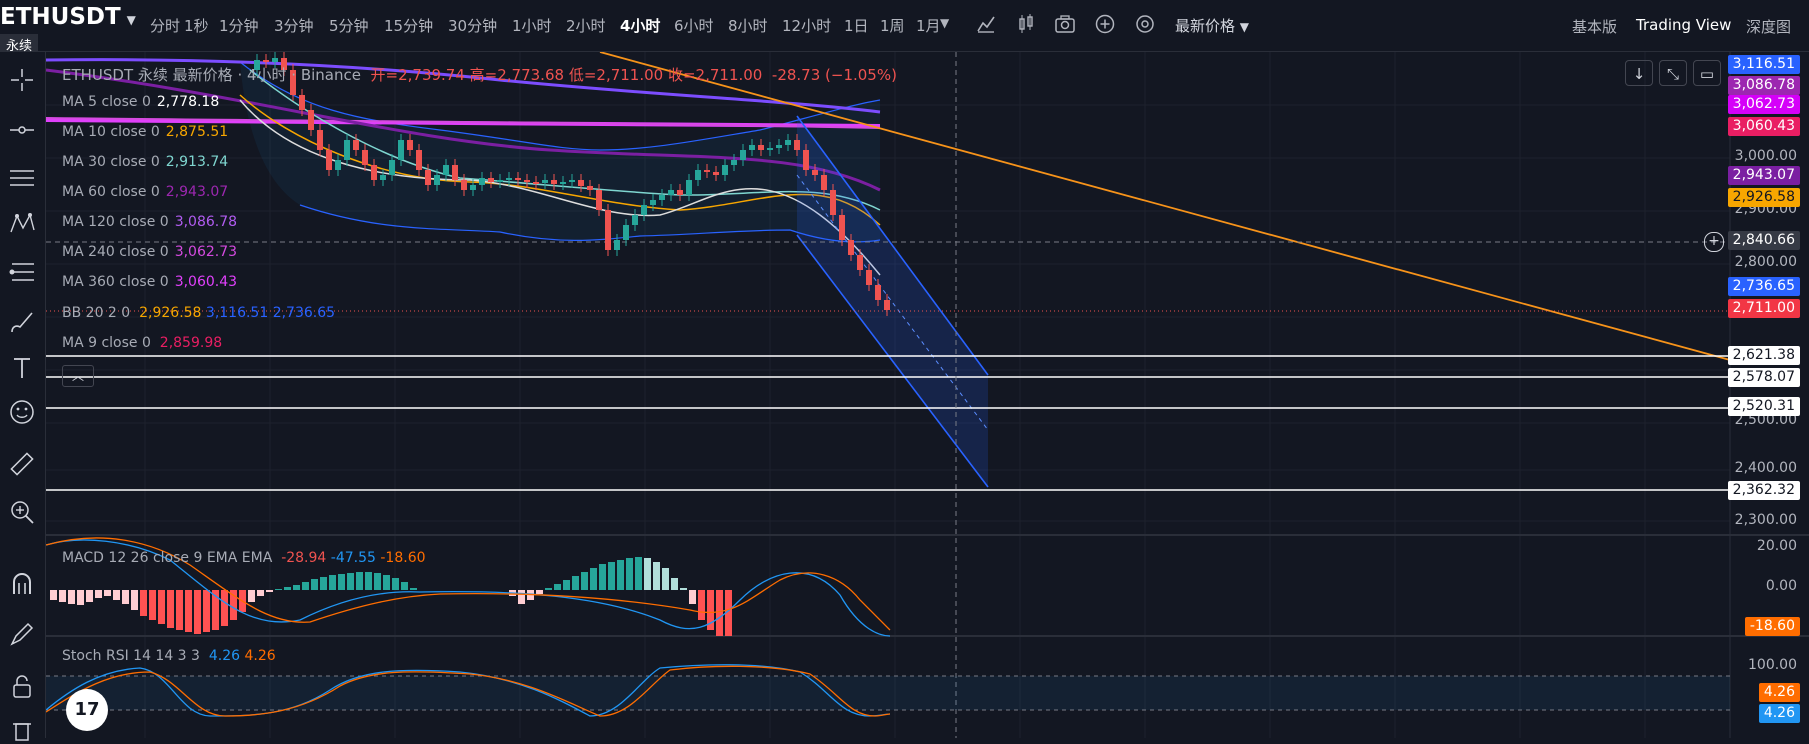  What do you see at coordinates (198, 313) in the screenshot?
I see `bb-legend: BB 20 2 0 2,926.58 3,116.51 2,736.65` at bounding box center [198, 313].